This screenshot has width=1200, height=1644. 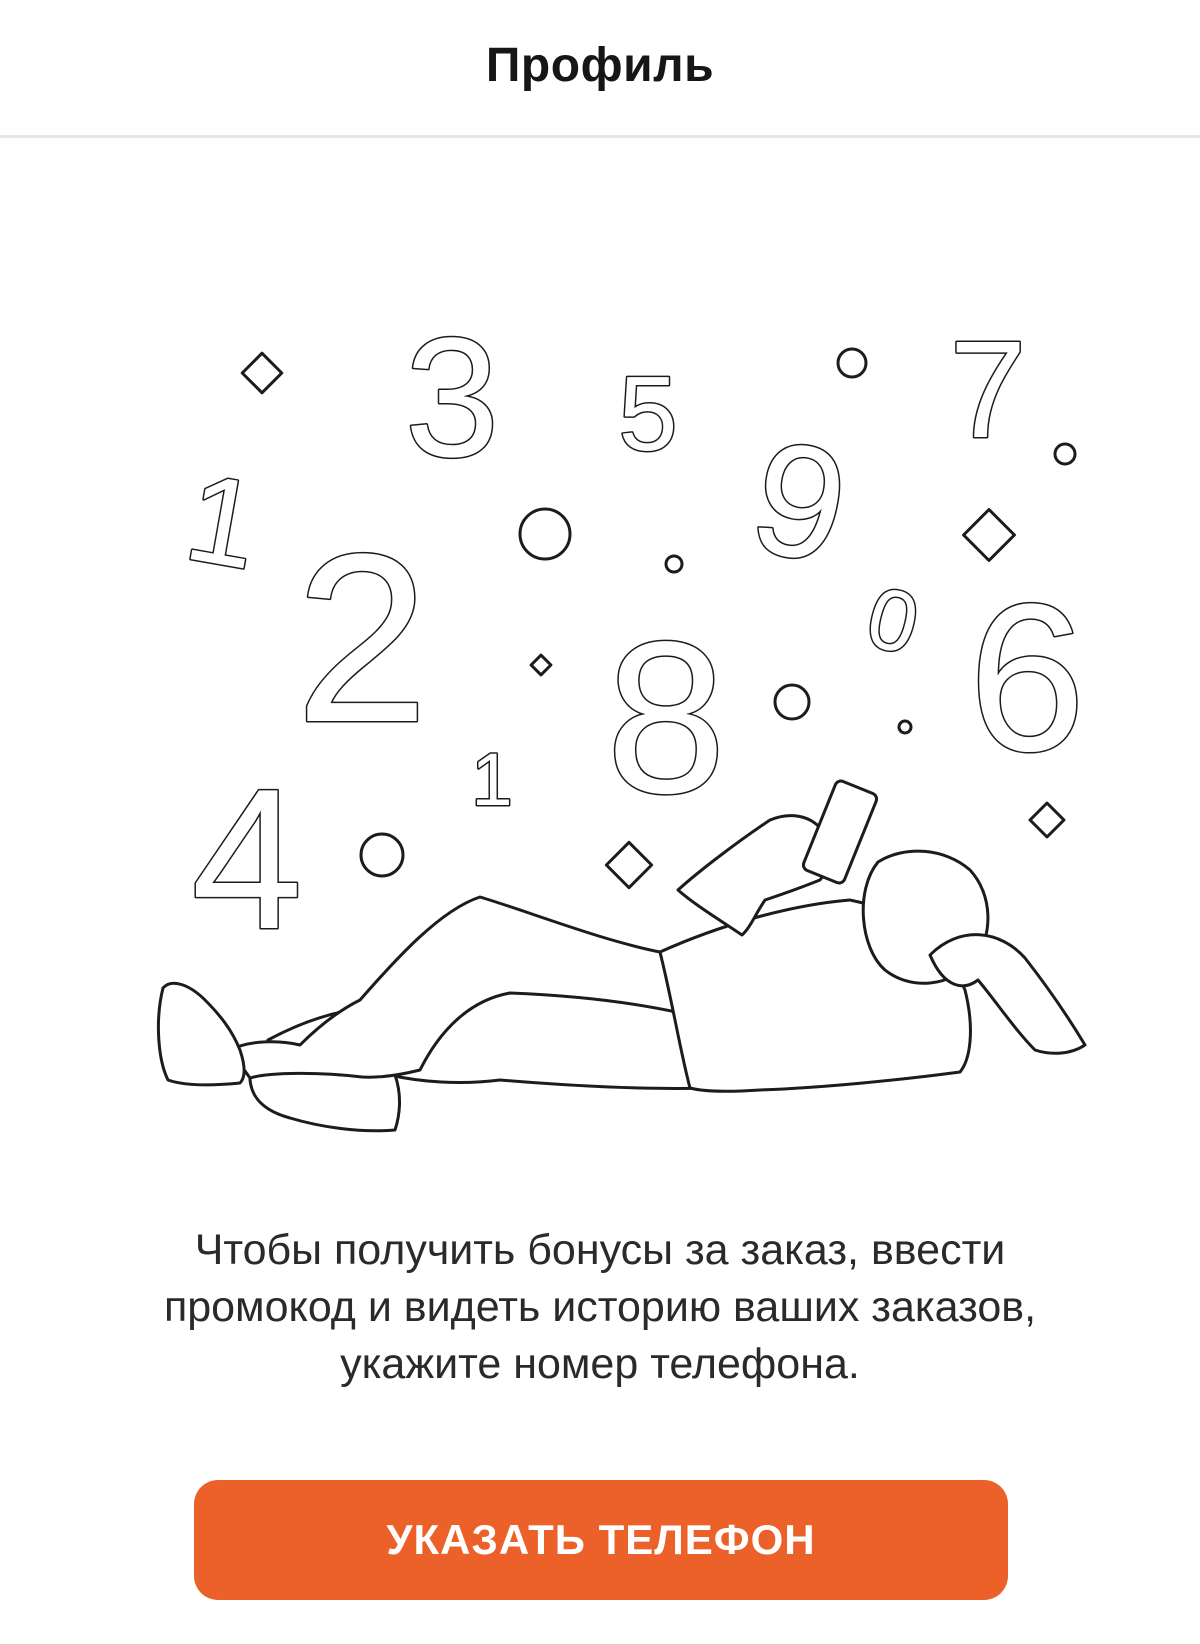 I want to click on app-header: Профиль, so click(x=600, y=69).